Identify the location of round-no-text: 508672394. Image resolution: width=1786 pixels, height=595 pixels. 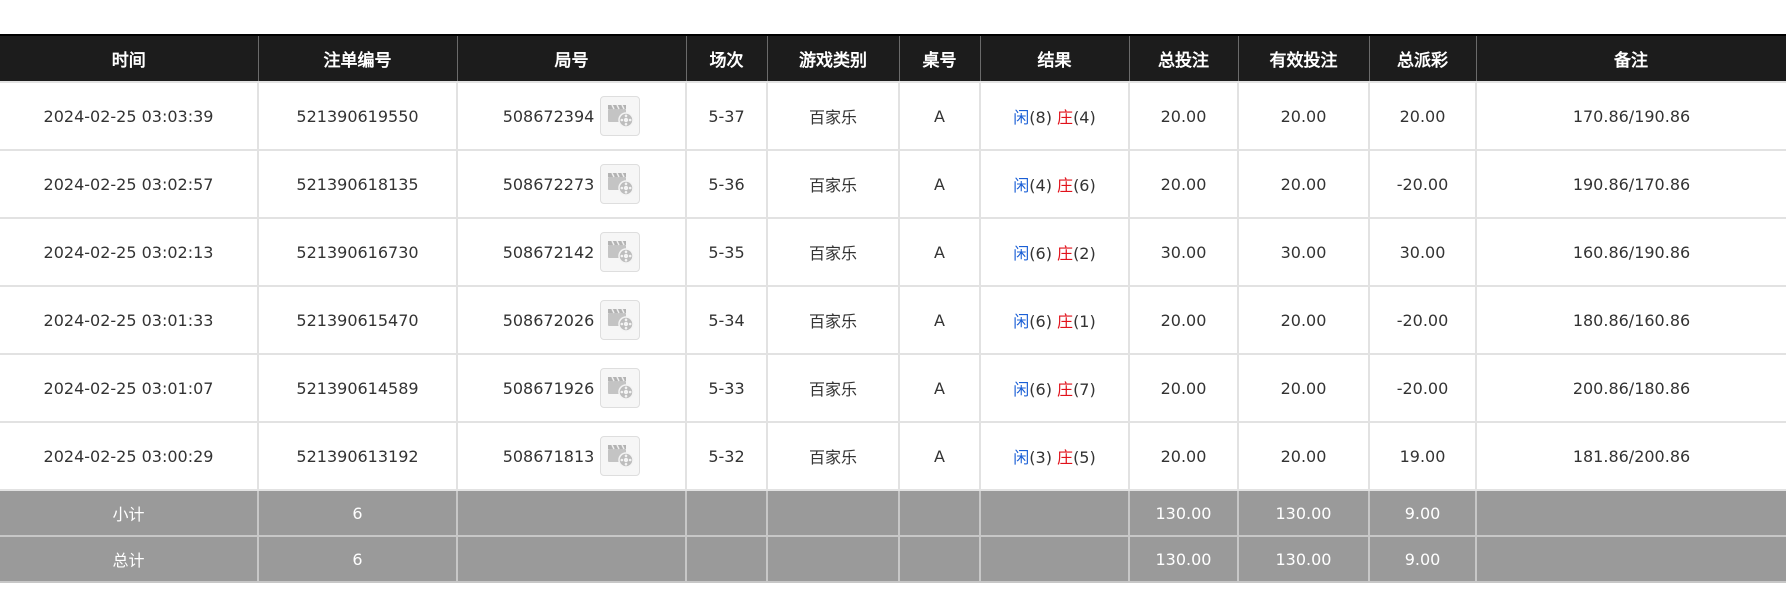
(548, 116).